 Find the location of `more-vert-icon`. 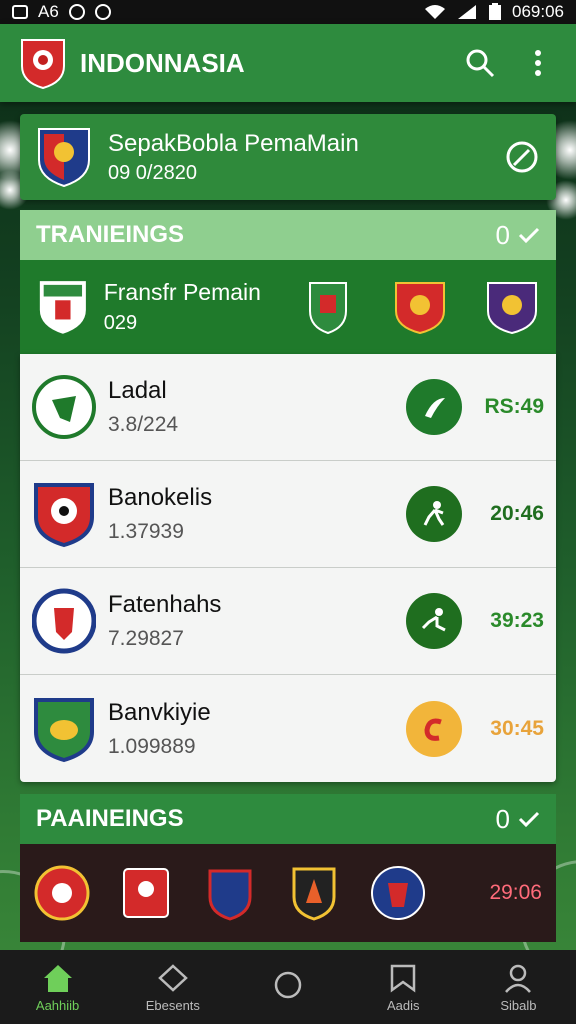

more-vert-icon is located at coordinates (538, 63).